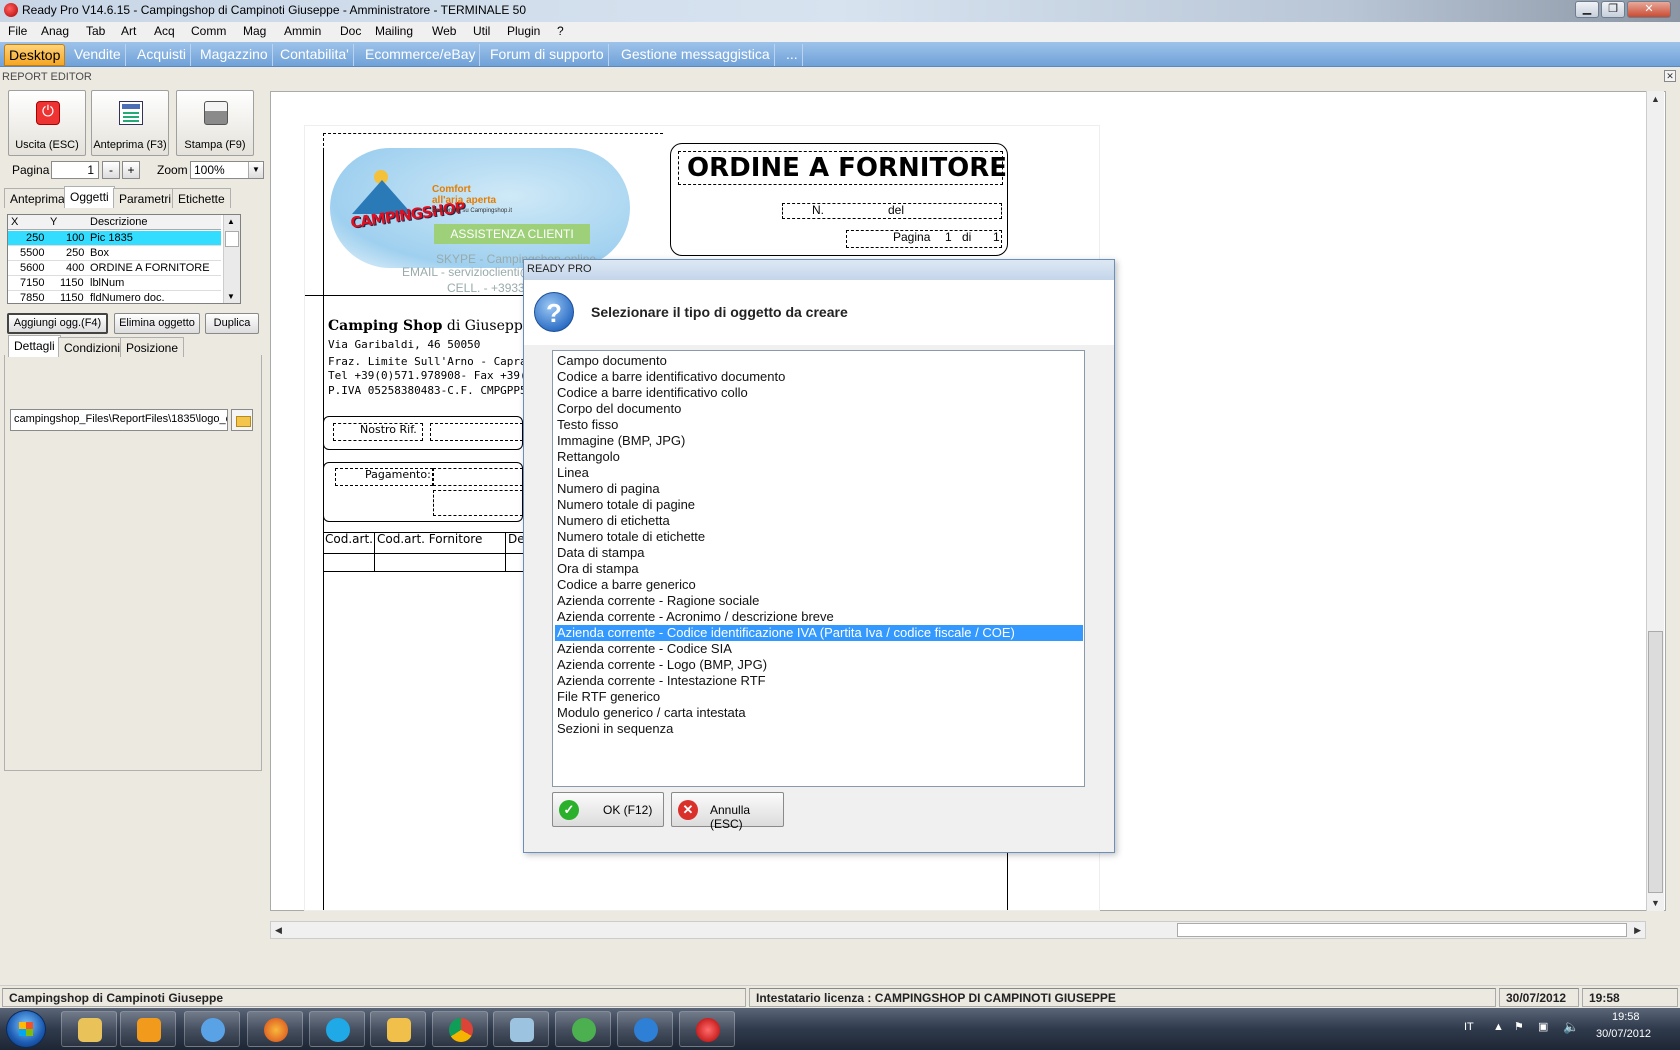 This screenshot has height=1050, width=1680. Describe the element at coordinates (89, 1029) in the screenshot. I see `file-explorer-icon` at that location.